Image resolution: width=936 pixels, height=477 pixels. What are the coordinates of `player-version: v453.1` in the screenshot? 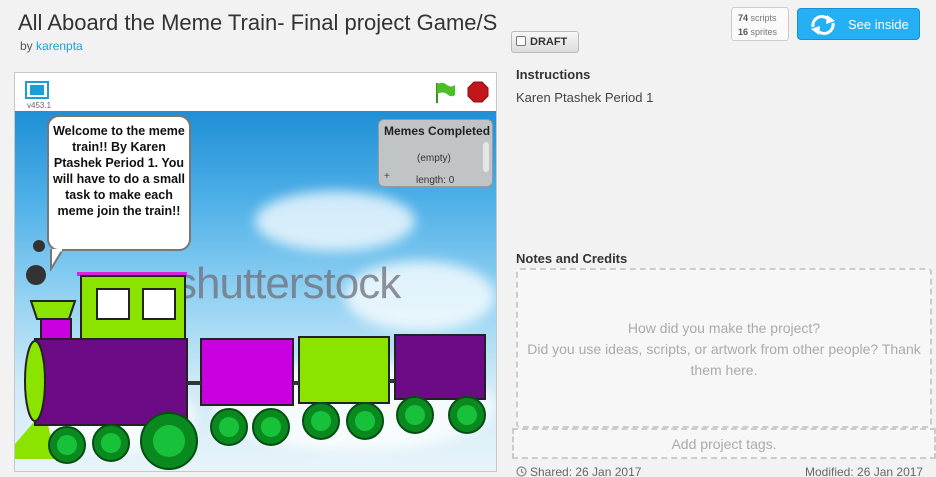 It's located at (39, 105).